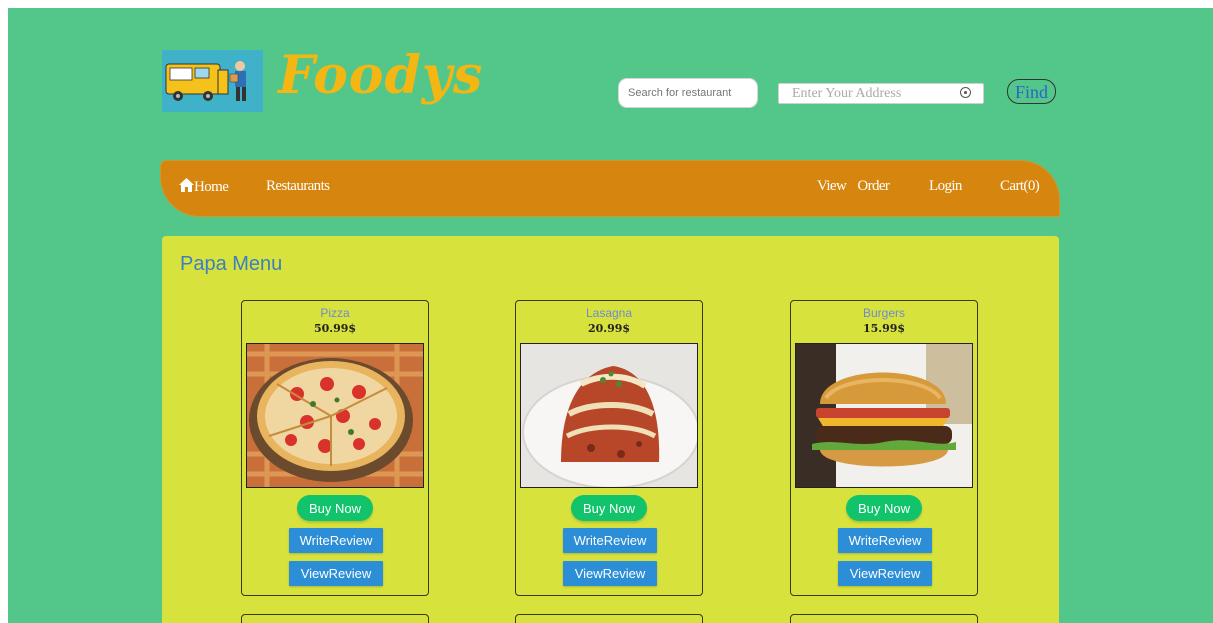  Describe the element at coordinates (609, 415) in the screenshot. I see `lasagna-image` at that location.